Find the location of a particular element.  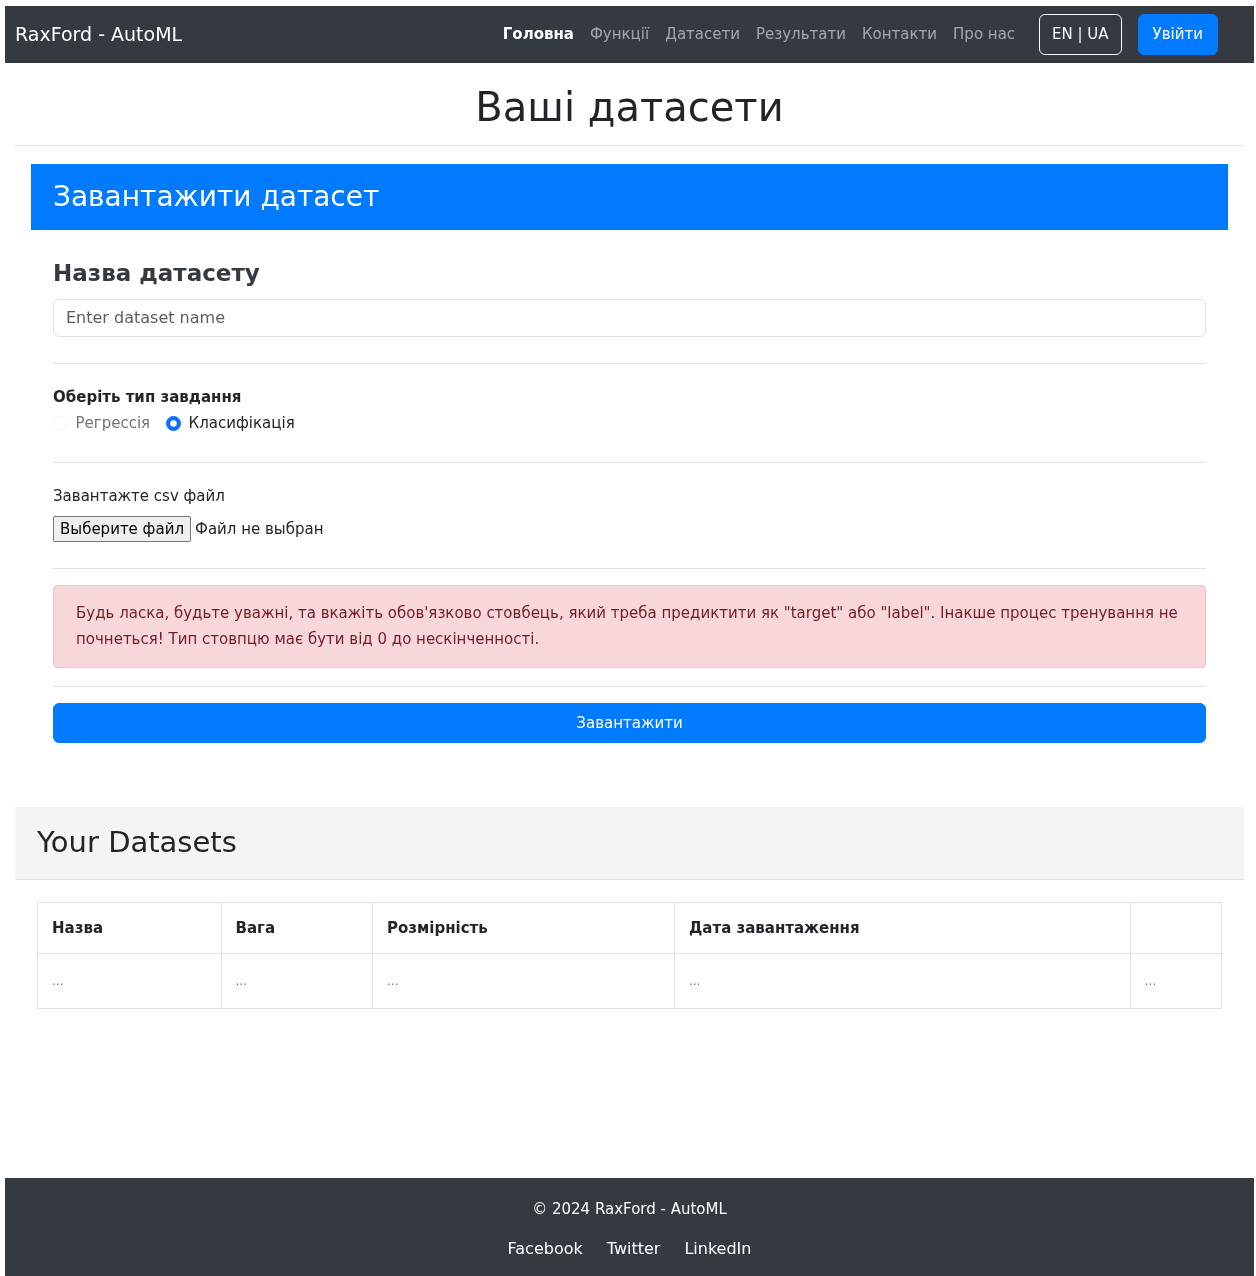

nav-link: Результати is located at coordinates (800, 34).